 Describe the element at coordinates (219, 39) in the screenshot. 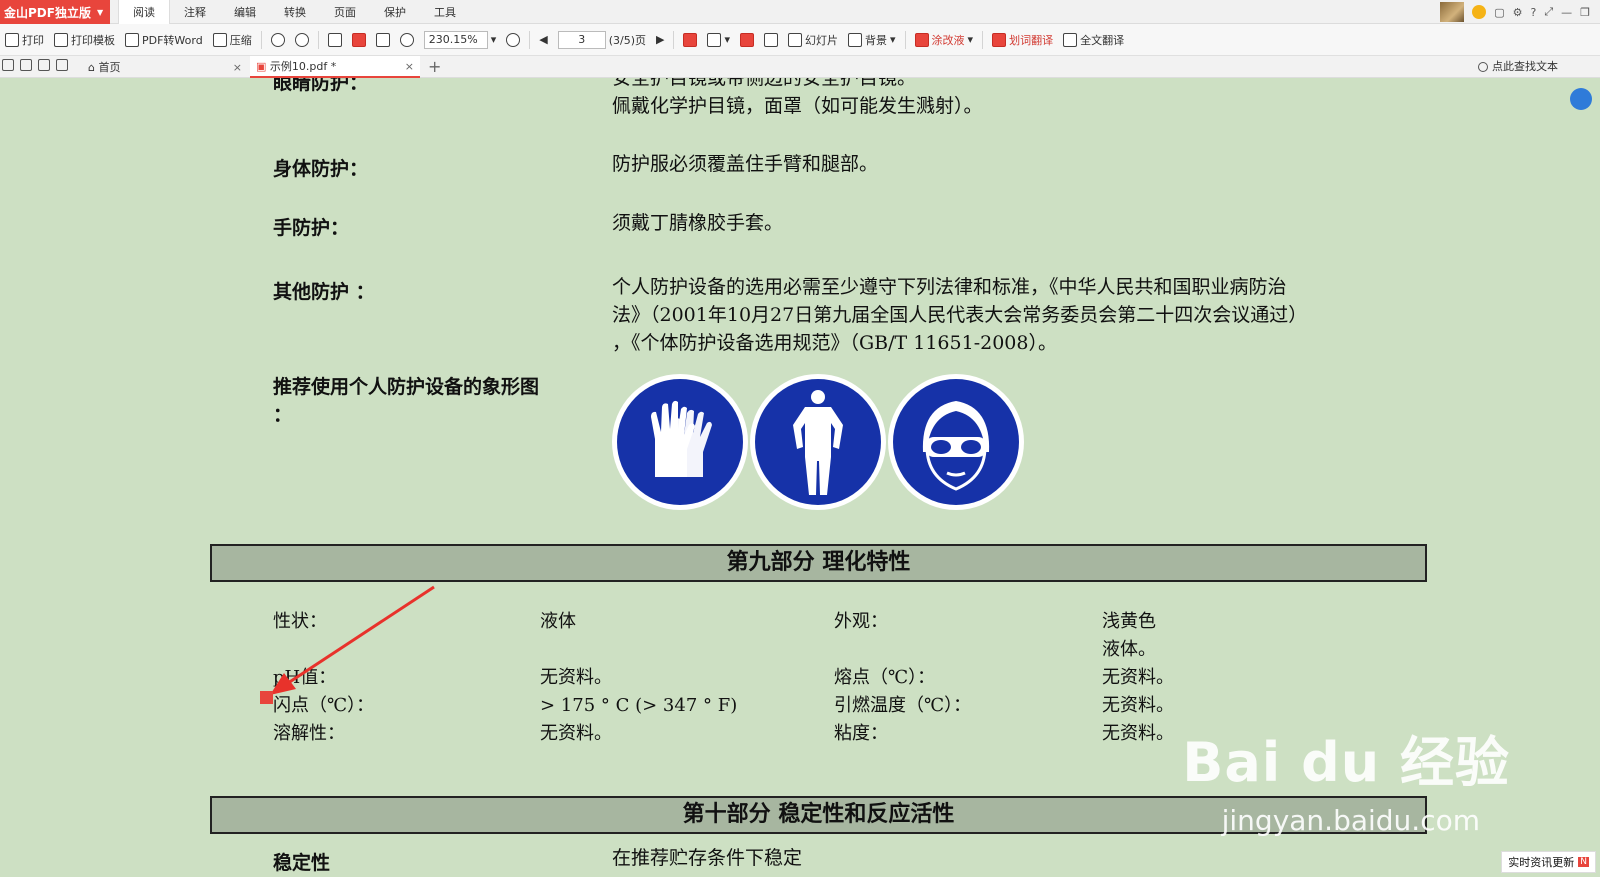

I see `compress-icon` at that location.